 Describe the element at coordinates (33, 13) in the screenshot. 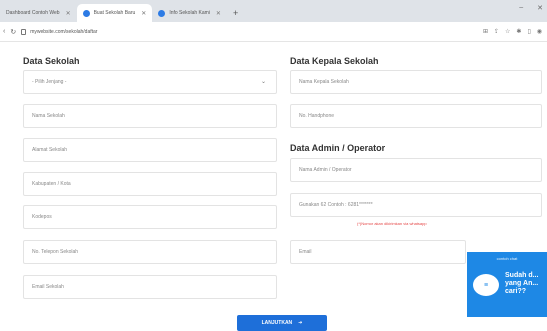

I see `tab-label: Dashboard Contoh Web` at that location.